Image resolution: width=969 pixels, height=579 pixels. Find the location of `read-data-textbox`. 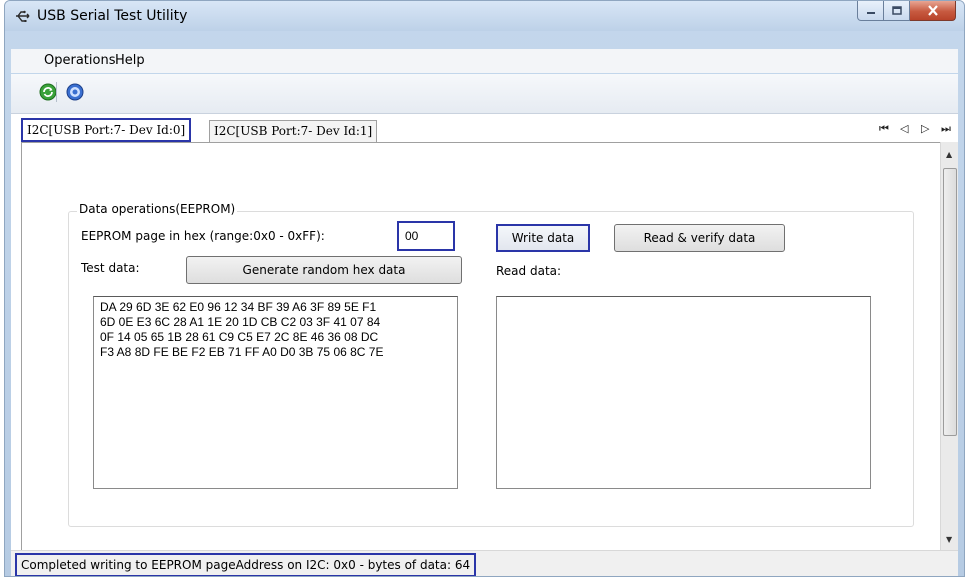

read-data-textbox is located at coordinates (683, 392).